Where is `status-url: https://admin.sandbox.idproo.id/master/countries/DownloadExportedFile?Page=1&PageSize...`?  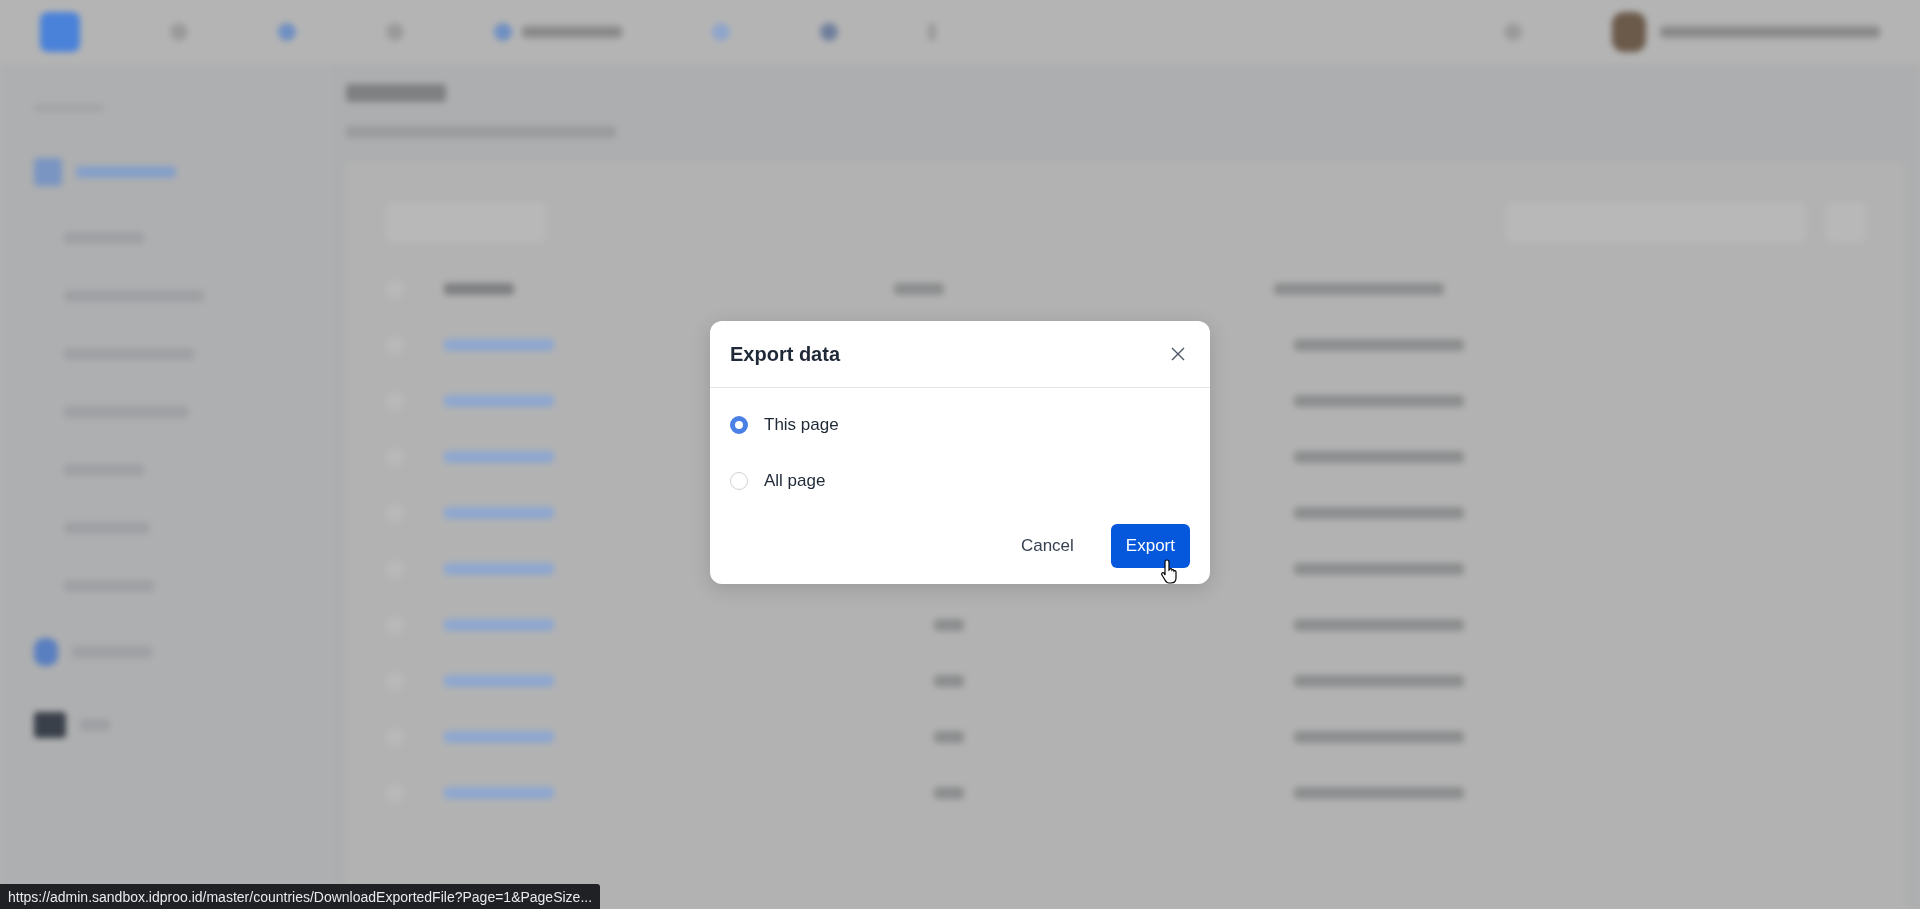 status-url: https://admin.sandbox.idproo.id/master/countries/DownloadExportedFile?Page=1&PageSize... is located at coordinates (300, 896).